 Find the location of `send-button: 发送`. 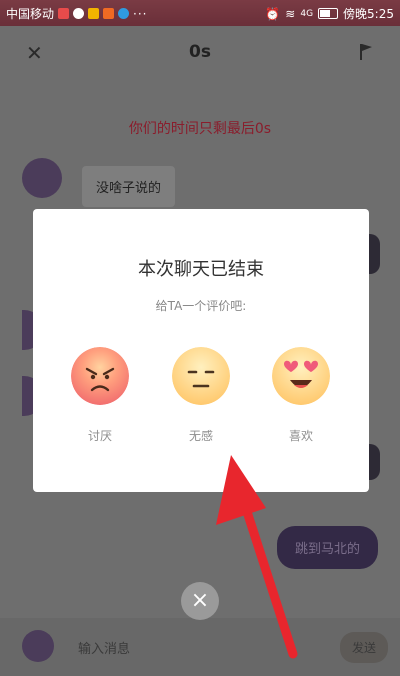

send-button: 发送 is located at coordinates (363, 647).